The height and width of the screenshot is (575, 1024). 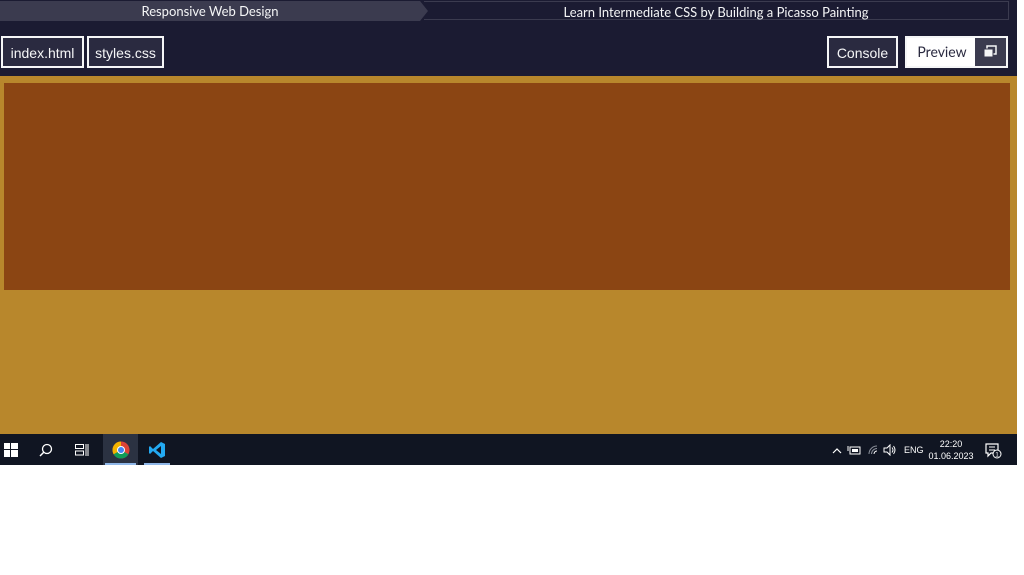 What do you see at coordinates (508, 49) in the screenshot?
I see `editor-toolbar: index.html styles.css Console Preview` at bounding box center [508, 49].